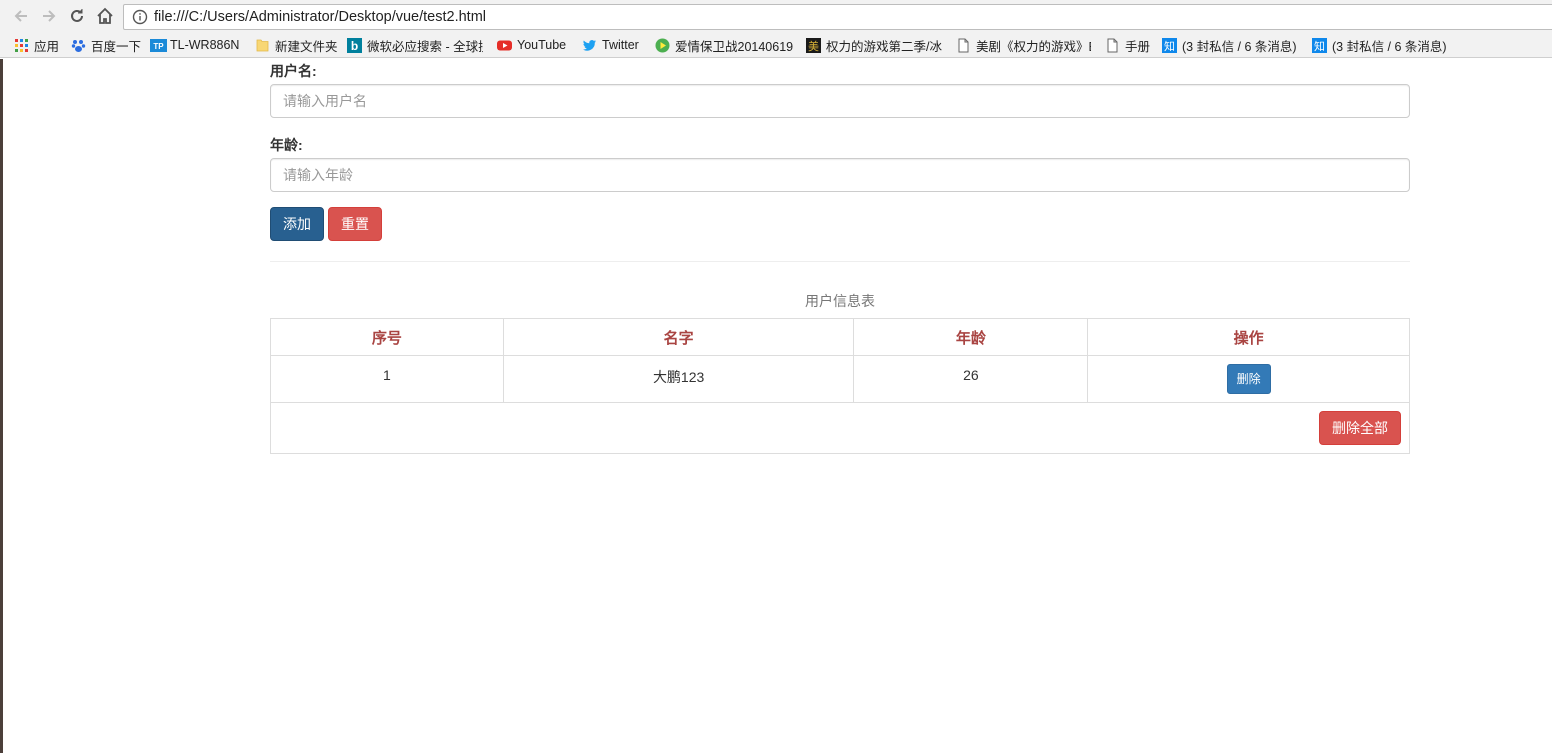 The width and height of the screenshot is (1552, 753). I want to click on bookmark-youtube: YouTube, so click(531, 45).